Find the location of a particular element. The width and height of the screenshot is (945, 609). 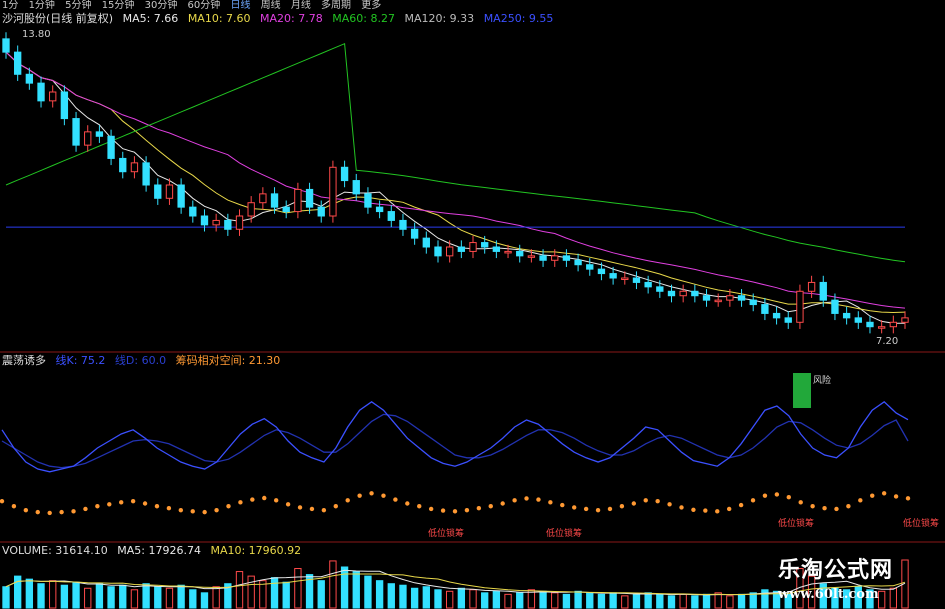

volume-bars is located at coordinates (455, 584).